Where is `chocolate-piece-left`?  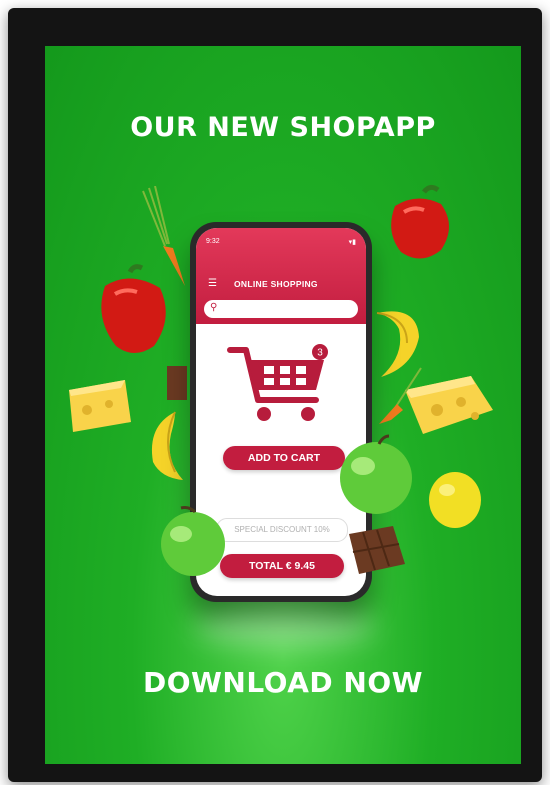
chocolate-piece-left is located at coordinates (177, 383).